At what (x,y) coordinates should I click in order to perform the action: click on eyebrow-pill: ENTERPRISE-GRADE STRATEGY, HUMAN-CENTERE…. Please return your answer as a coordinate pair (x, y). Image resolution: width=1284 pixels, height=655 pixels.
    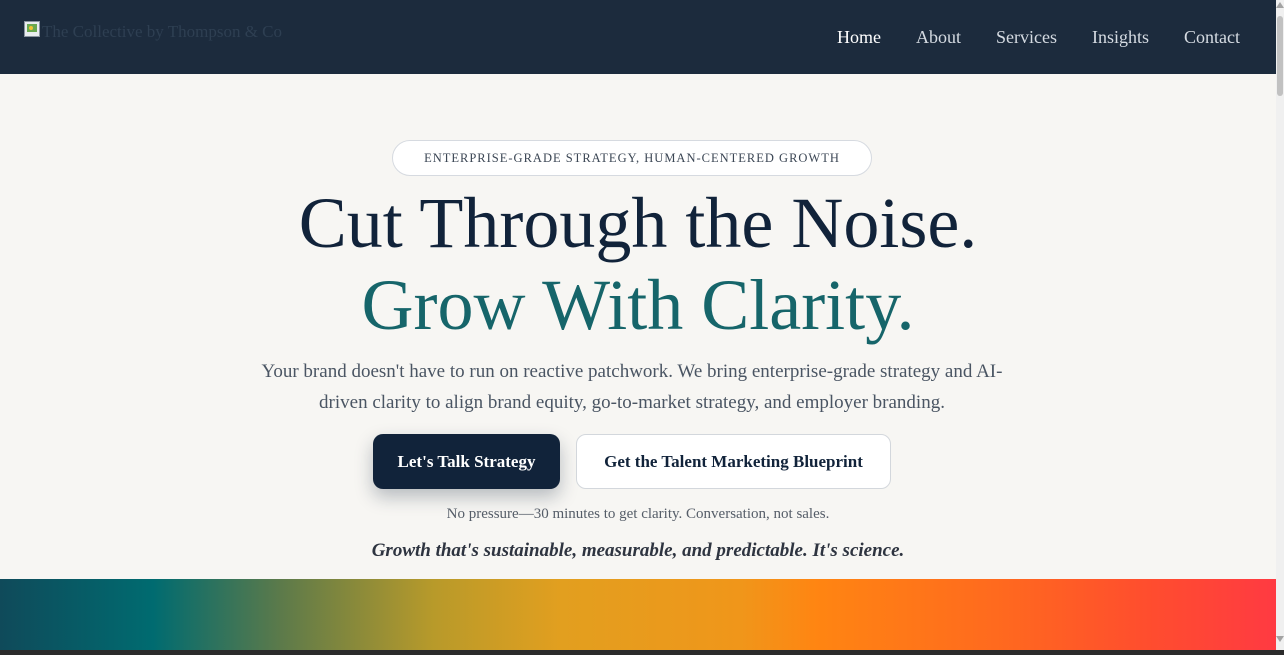
    Looking at the image, I should click on (632, 158).